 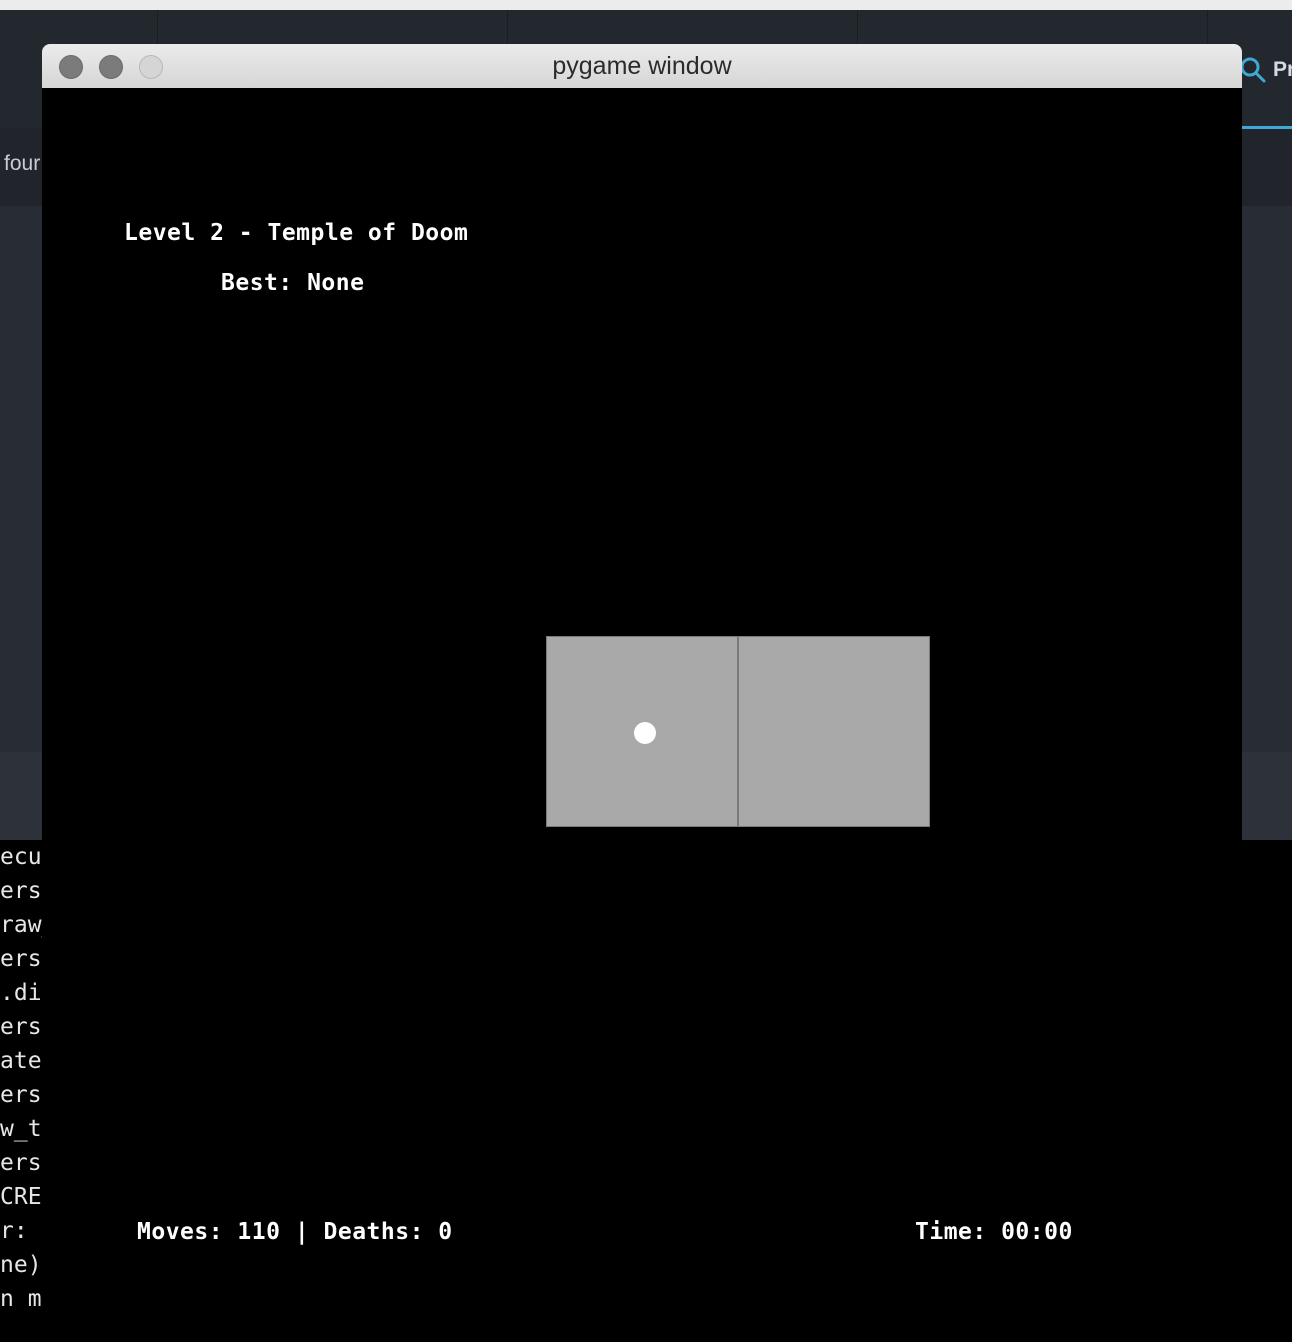 What do you see at coordinates (22, 164) in the screenshot?
I see `ide-tab-label: four` at bounding box center [22, 164].